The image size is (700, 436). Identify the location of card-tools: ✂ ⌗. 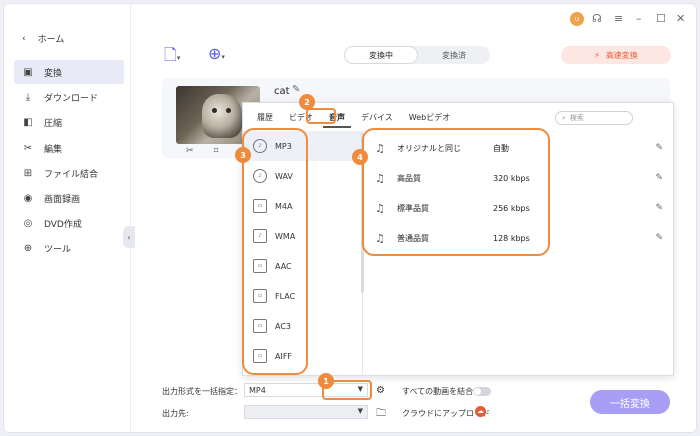
(202, 151).